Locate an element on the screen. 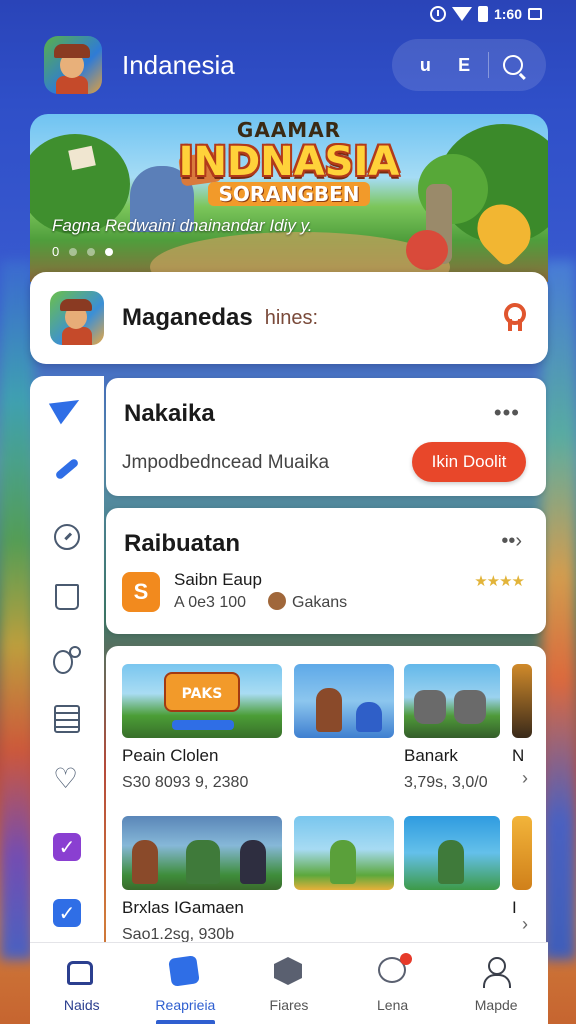 The height and width of the screenshot is (1024, 576). rail-social is located at coordinates (67, 659).